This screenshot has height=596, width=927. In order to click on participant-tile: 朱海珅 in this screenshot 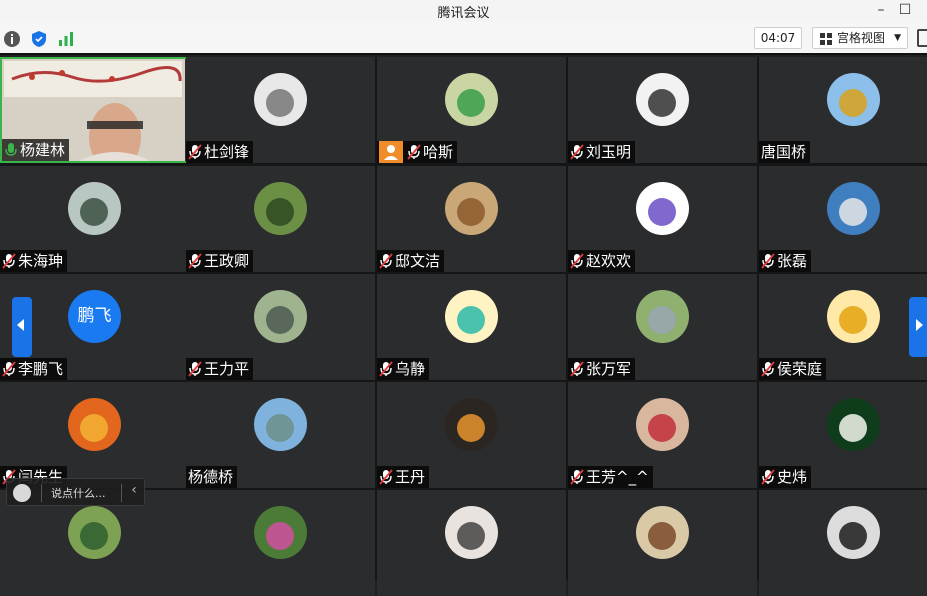, I will do `click(94, 219)`.